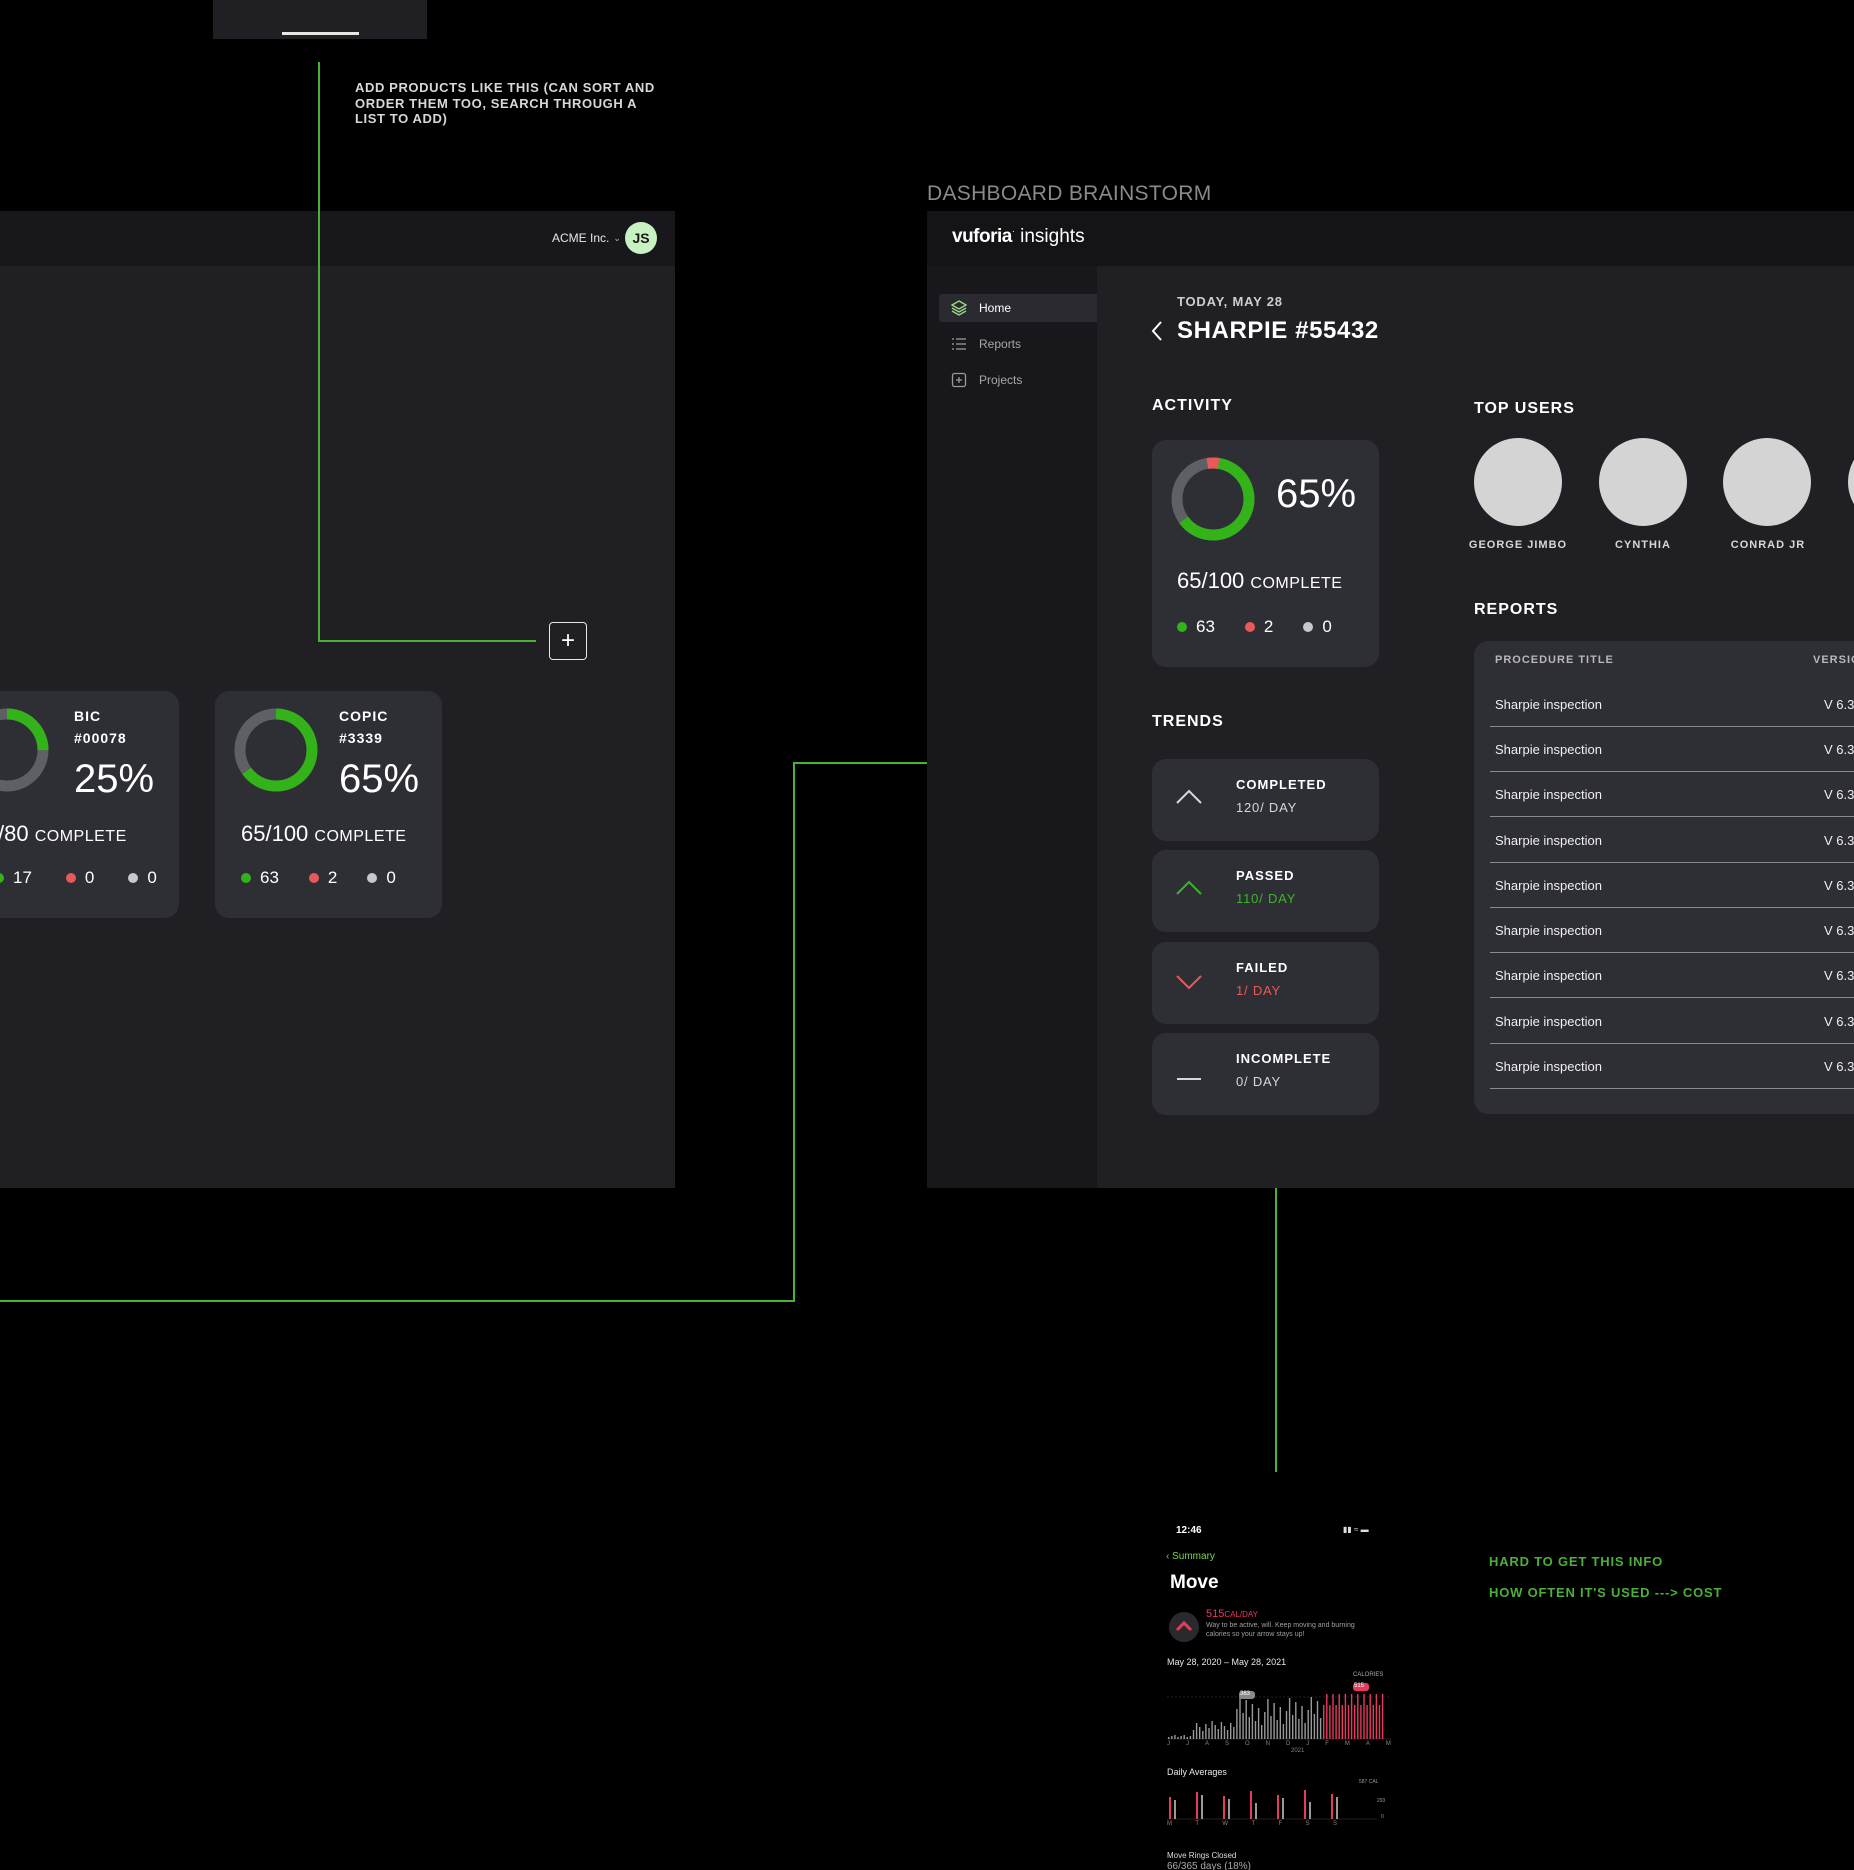 This screenshot has width=1854, height=1870. Describe the element at coordinates (1209, 1865) in the screenshot. I see `rings-value: 66/365 days (18%)` at that location.